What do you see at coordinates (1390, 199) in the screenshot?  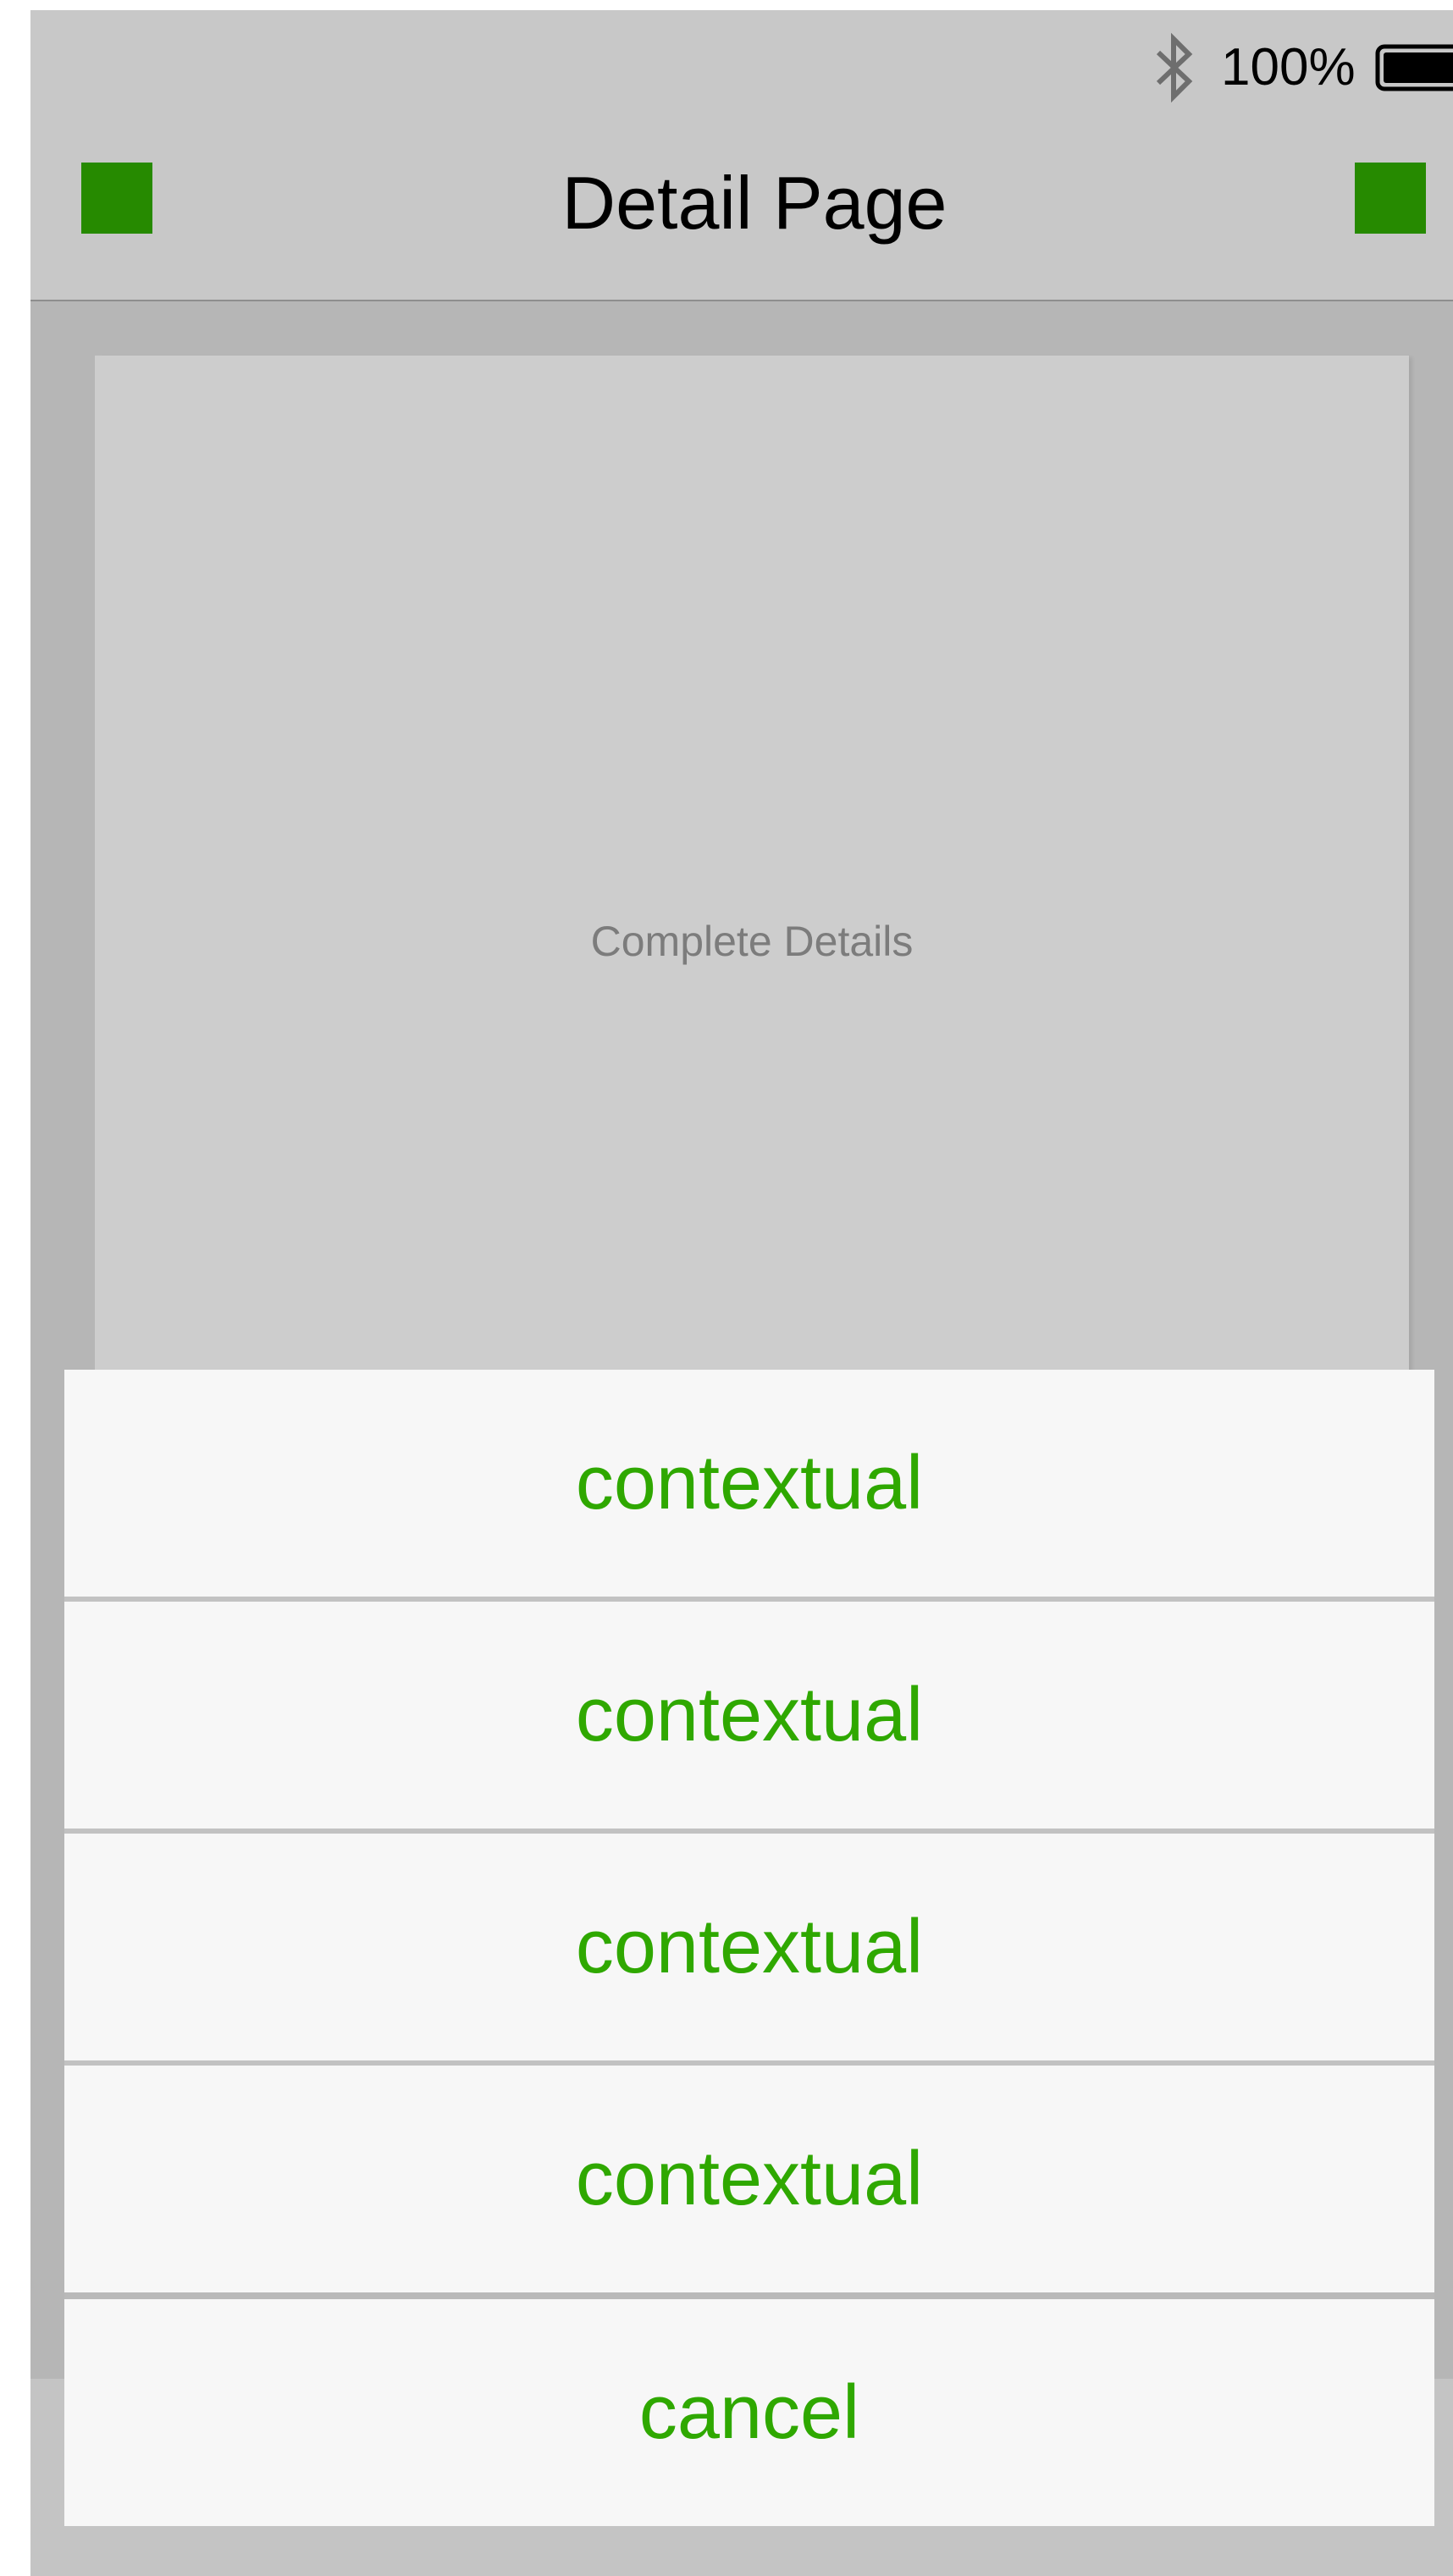 I see `nav-right-button` at bounding box center [1390, 199].